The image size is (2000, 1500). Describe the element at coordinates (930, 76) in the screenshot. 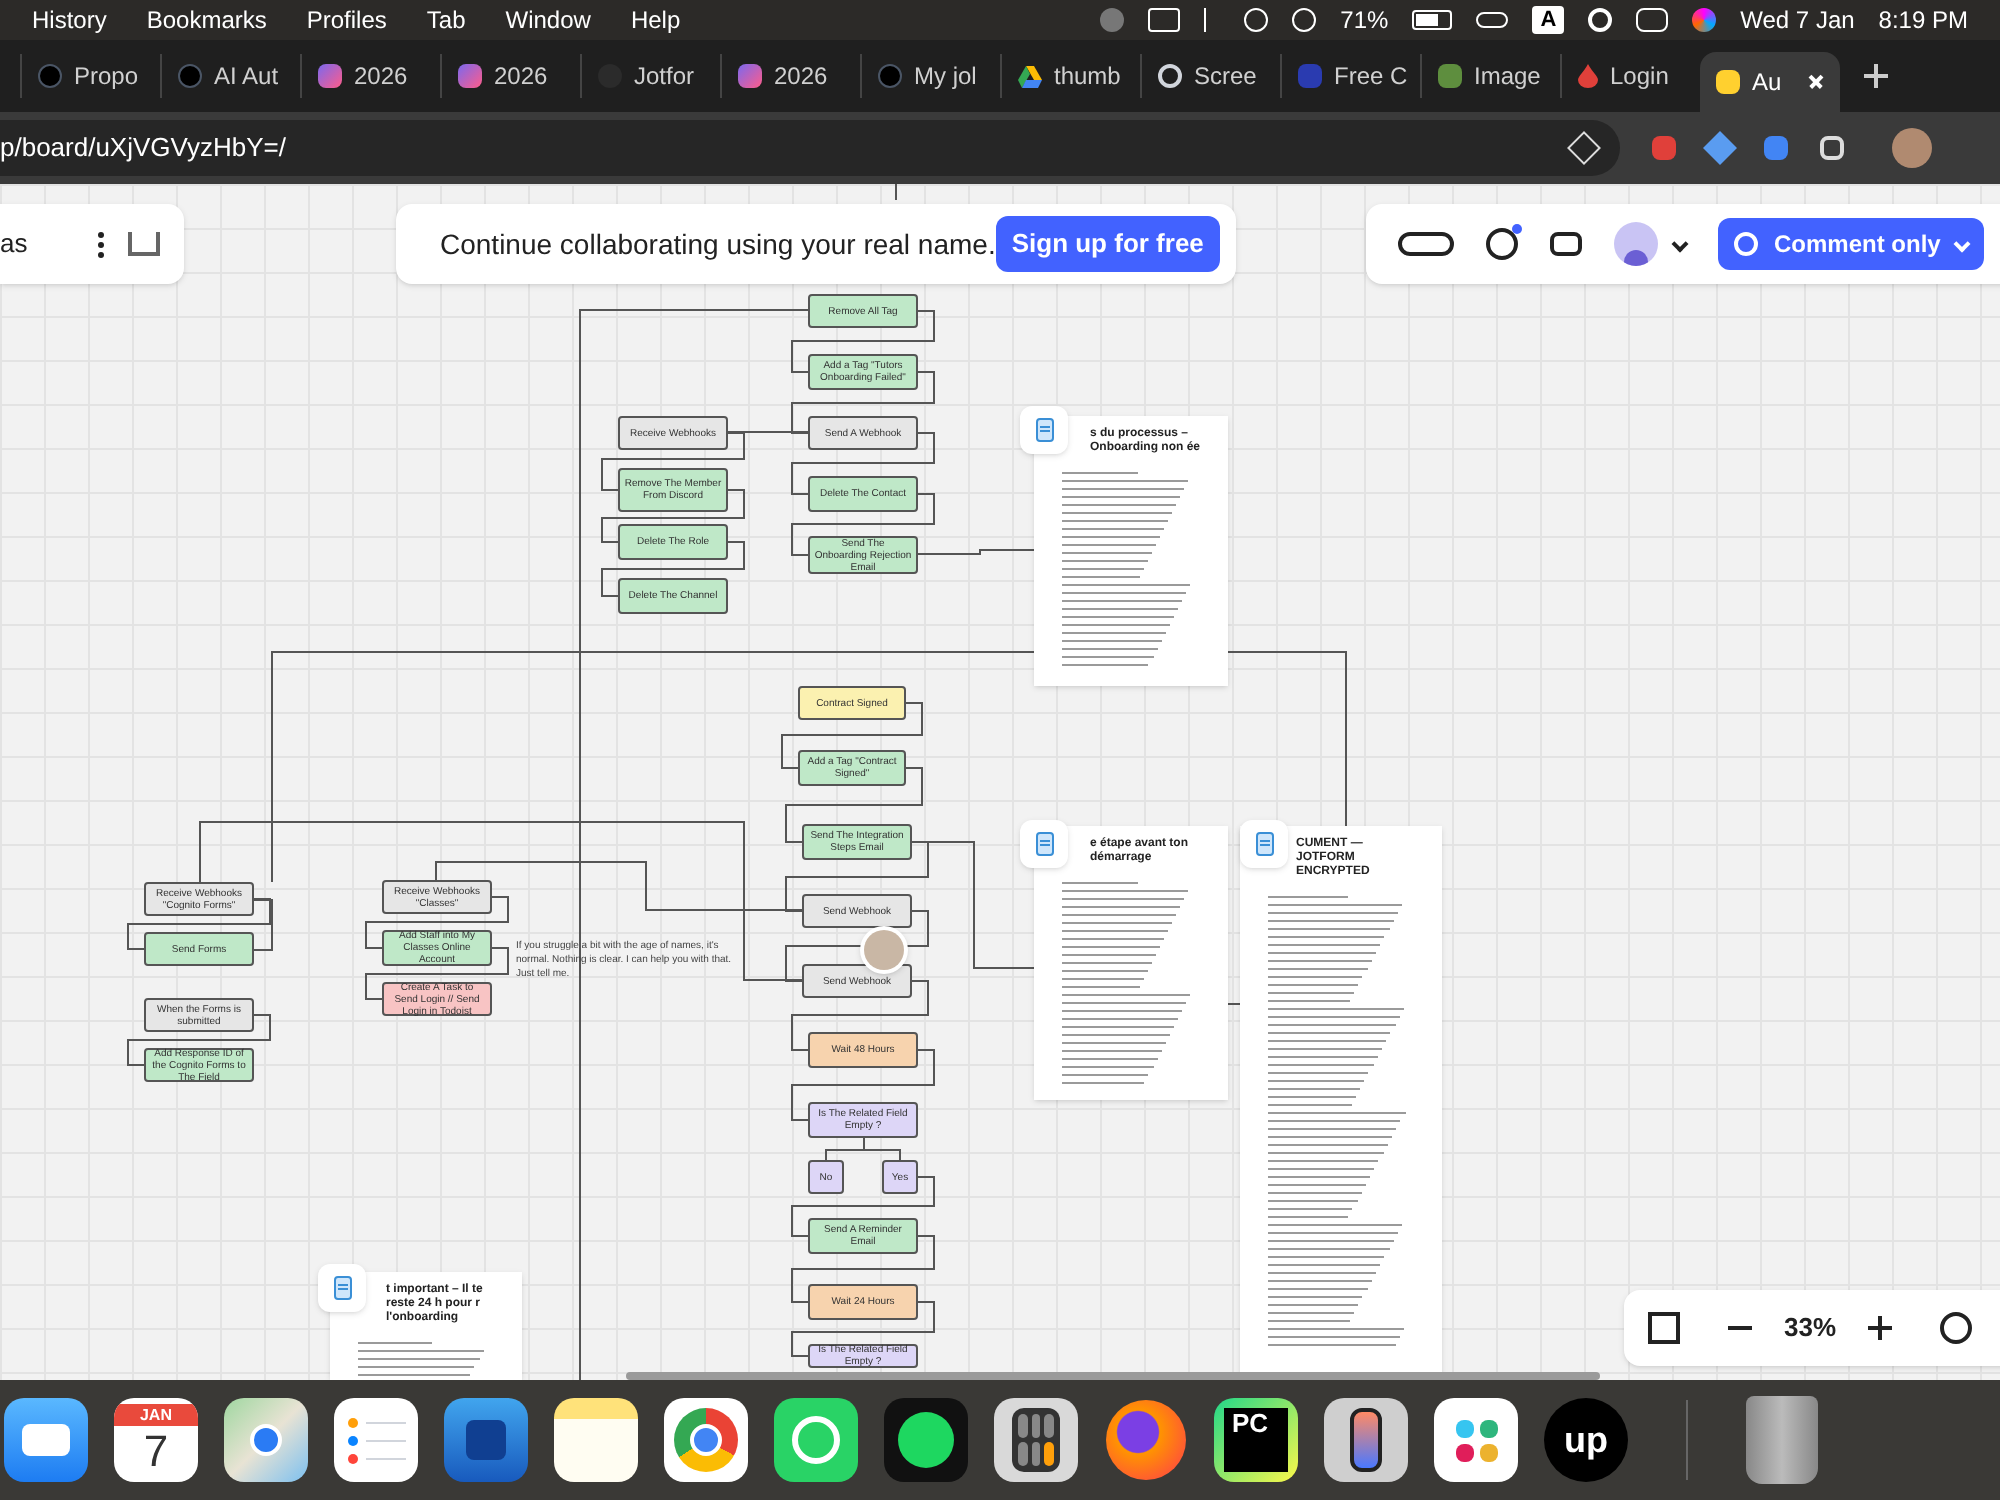

I see `browser-tab: My jol` at that location.